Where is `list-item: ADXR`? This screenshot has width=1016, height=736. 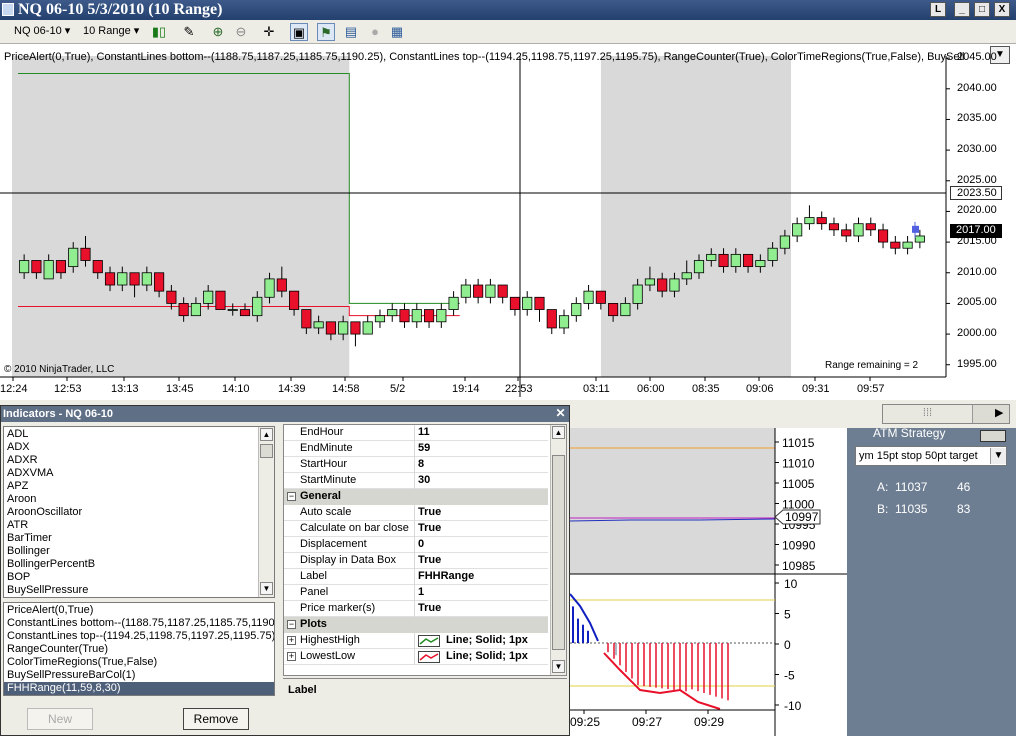
list-item: ADXR is located at coordinates (22, 460).